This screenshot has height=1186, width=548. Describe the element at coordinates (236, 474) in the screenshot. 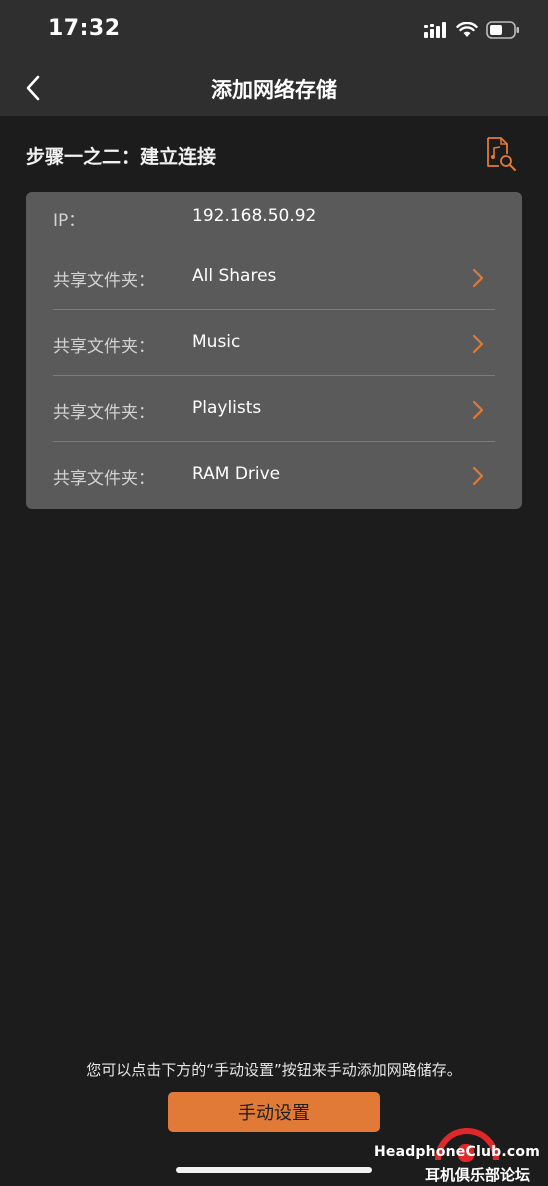

I see `share-name: RAM Drive` at that location.